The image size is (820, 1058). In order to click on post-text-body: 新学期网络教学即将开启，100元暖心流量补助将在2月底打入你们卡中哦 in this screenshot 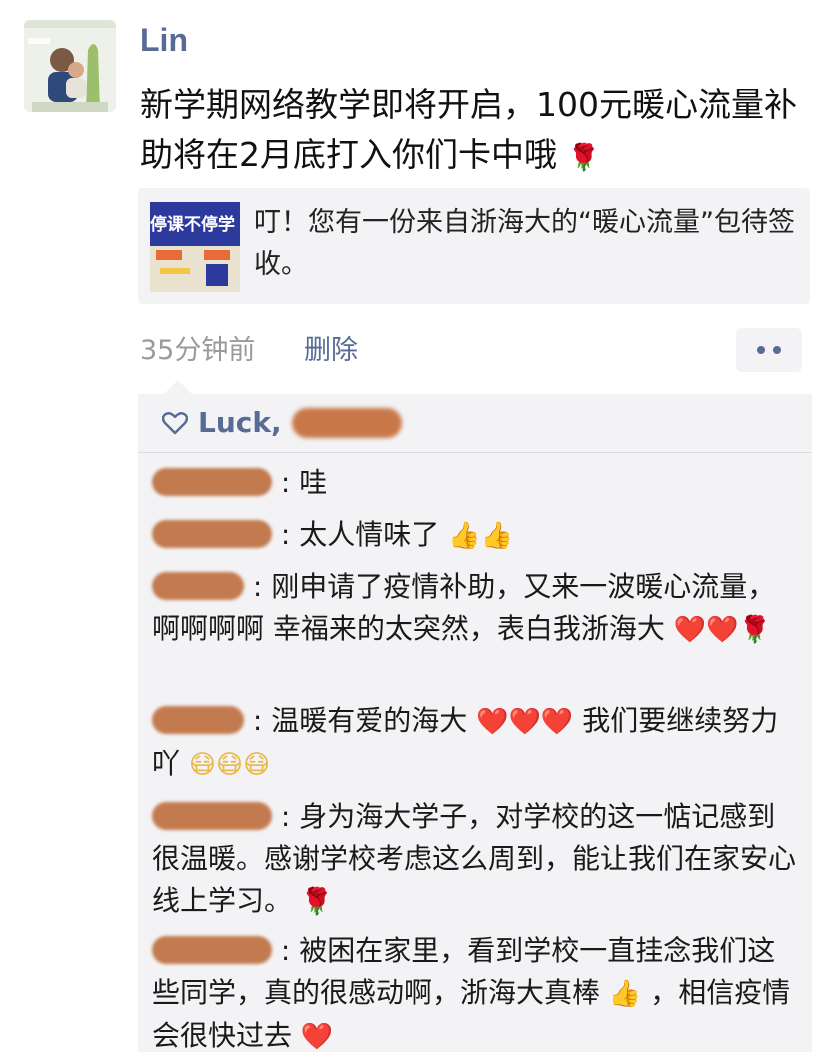, I will do `click(468, 129)`.